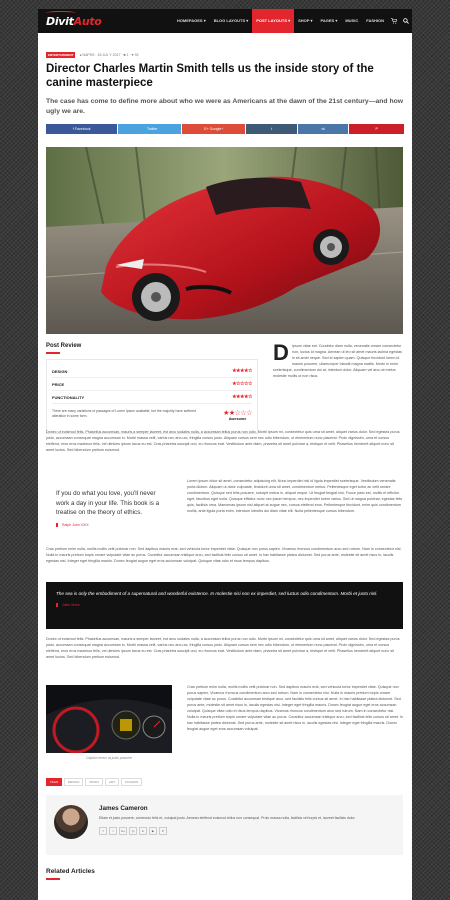 Image resolution: width=450 pixels, height=900 pixels. What do you see at coordinates (133, 830) in the screenshot?
I see `instagram-icon: ◎` at bounding box center [133, 830].